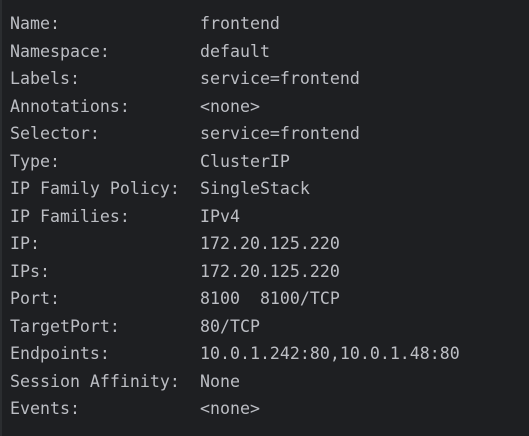 This screenshot has width=529, height=436. What do you see at coordinates (70, 106) in the screenshot?
I see `field-key: Annotations:` at bounding box center [70, 106].